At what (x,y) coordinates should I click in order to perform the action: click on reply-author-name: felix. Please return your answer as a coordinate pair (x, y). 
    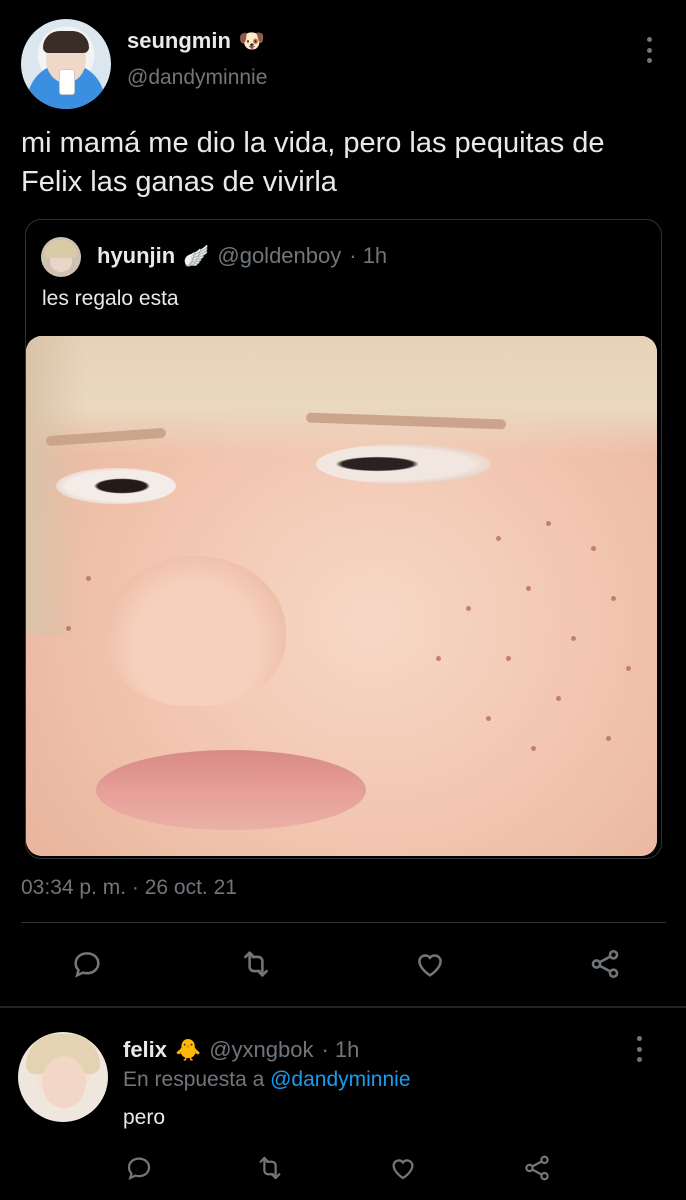
    Looking at the image, I should click on (145, 1050).